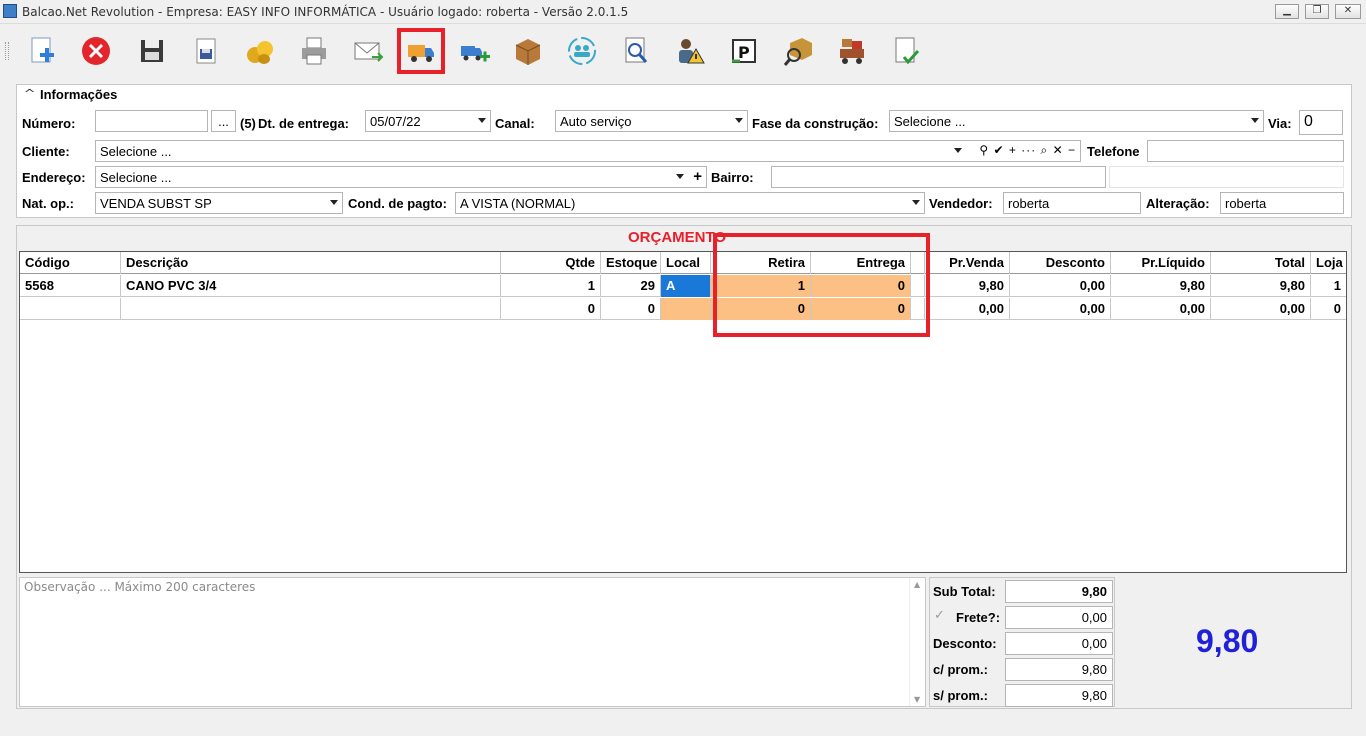 This screenshot has width=1366, height=736. Describe the element at coordinates (1328, 263) in the screenshot. I see `col-loja: Loja` at that location.